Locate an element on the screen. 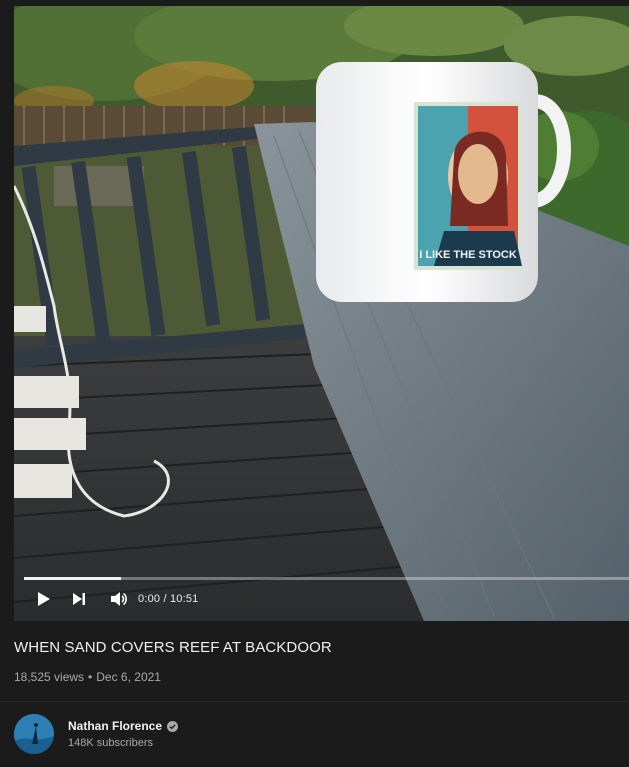  view-count: 18,525 views is located at coordinates (49, 677).